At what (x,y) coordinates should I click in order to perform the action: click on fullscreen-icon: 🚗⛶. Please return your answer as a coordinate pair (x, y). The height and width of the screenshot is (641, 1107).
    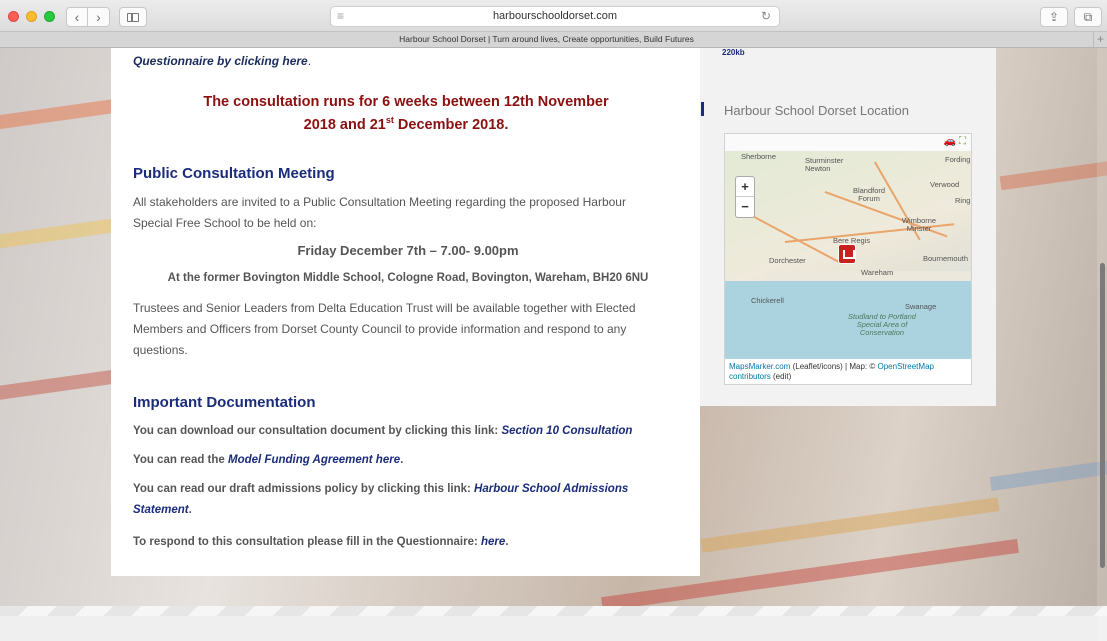
    Looking at the image, I should click on (956, 141).